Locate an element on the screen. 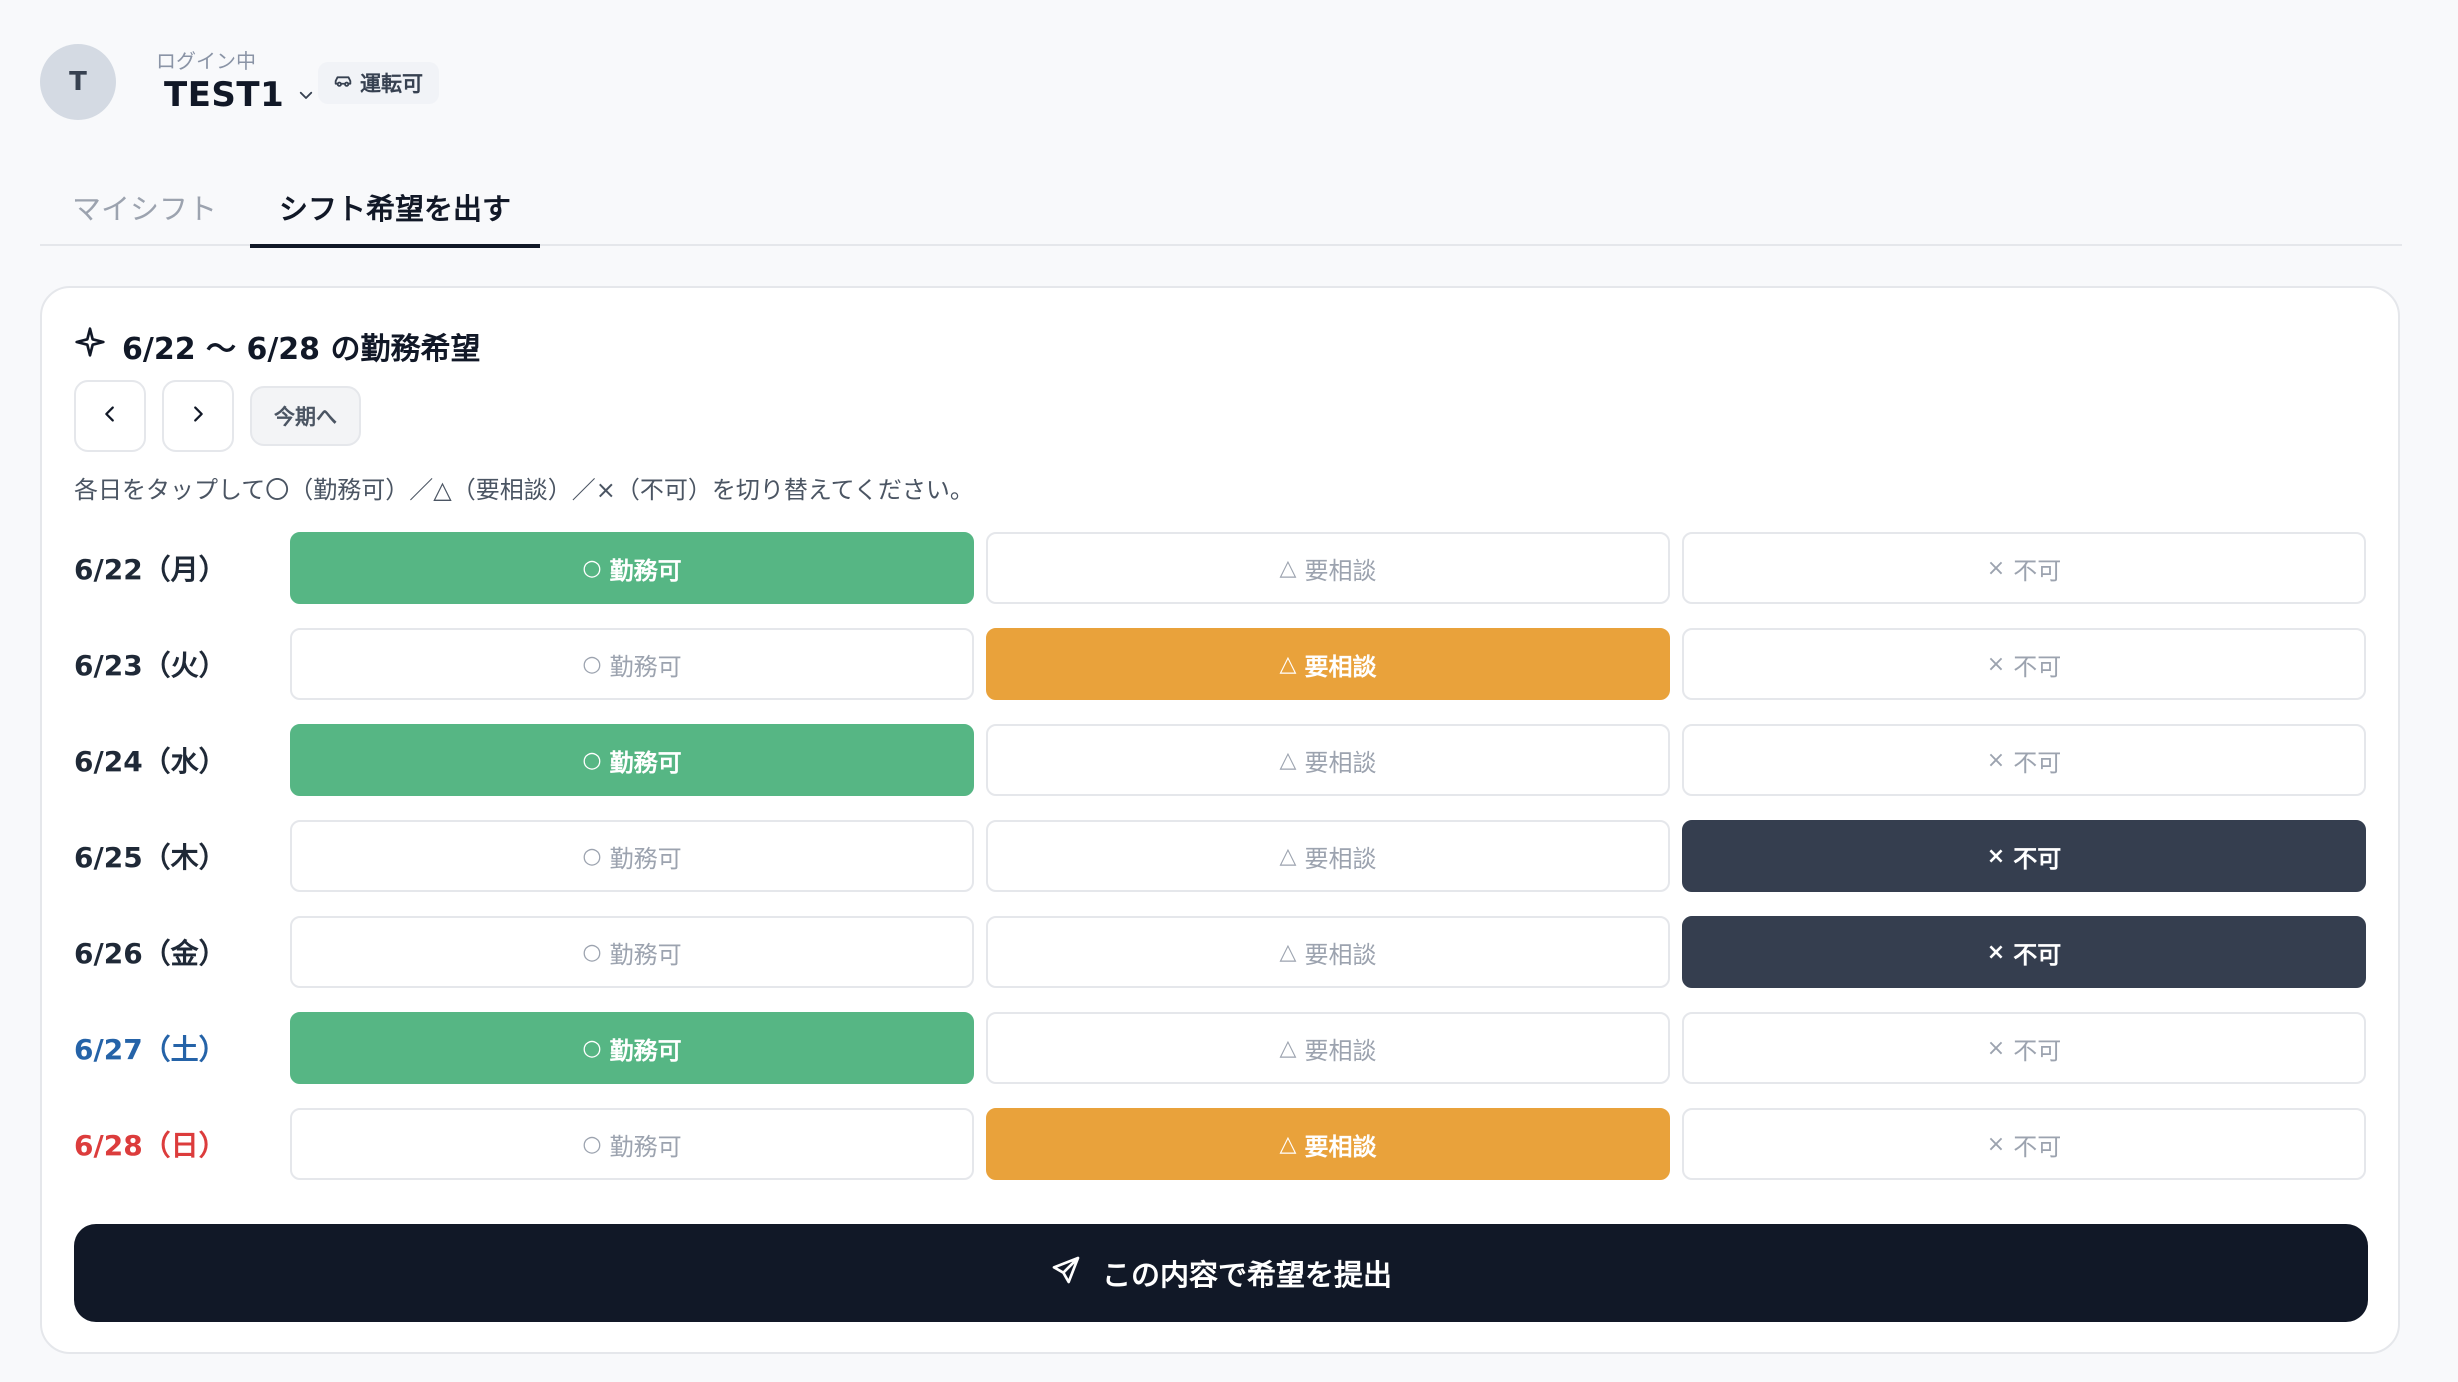 Image resolution: width=2458 pixels, height=1382 pixels. period-title: 6/22 〜 6/28 の勤務希望 is located at coordinates (301, 349).